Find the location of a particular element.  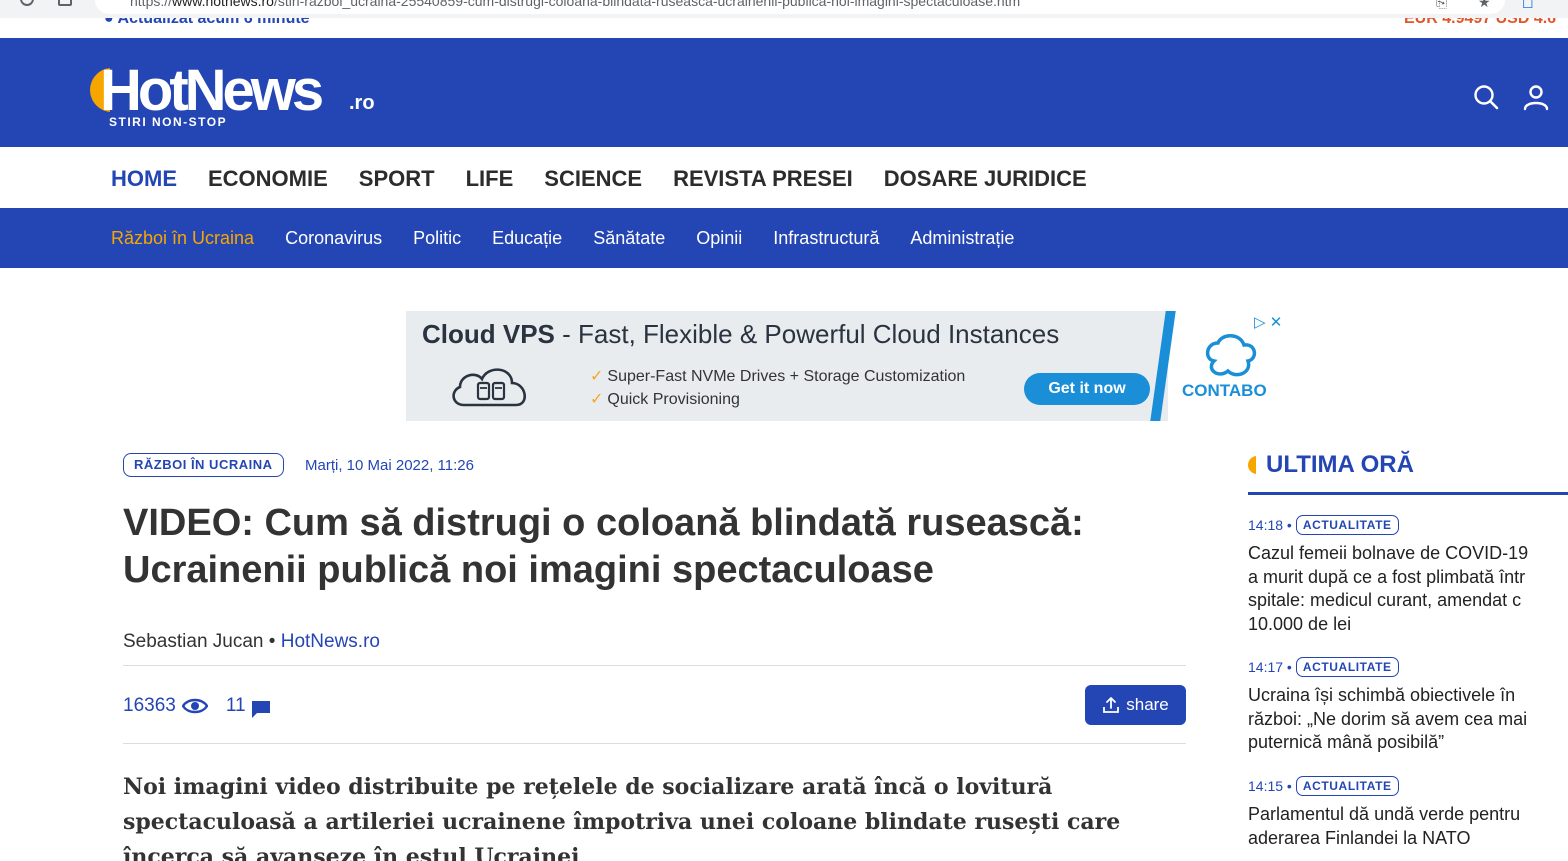

article-source: HotNews.ro is located at coordinates (330, 641).